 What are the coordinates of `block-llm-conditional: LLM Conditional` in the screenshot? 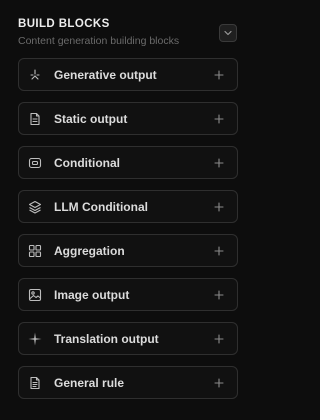 It's located at (128, 206).